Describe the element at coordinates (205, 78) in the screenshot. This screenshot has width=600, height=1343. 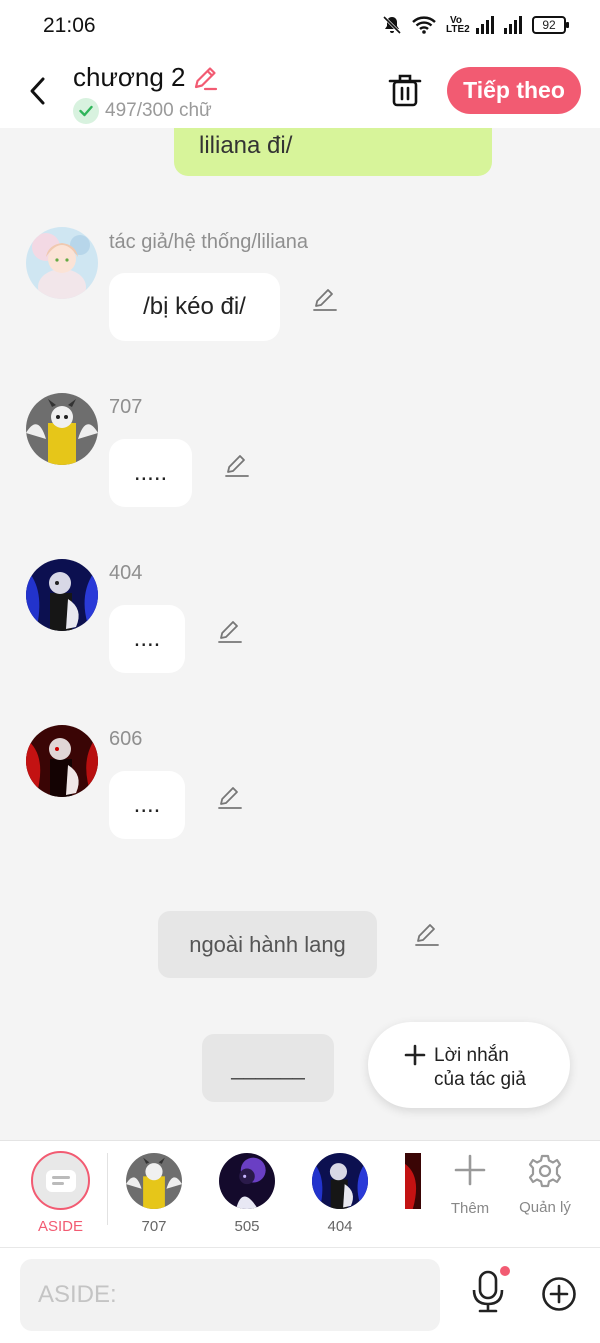
I see `edit-title-icon` at that location.